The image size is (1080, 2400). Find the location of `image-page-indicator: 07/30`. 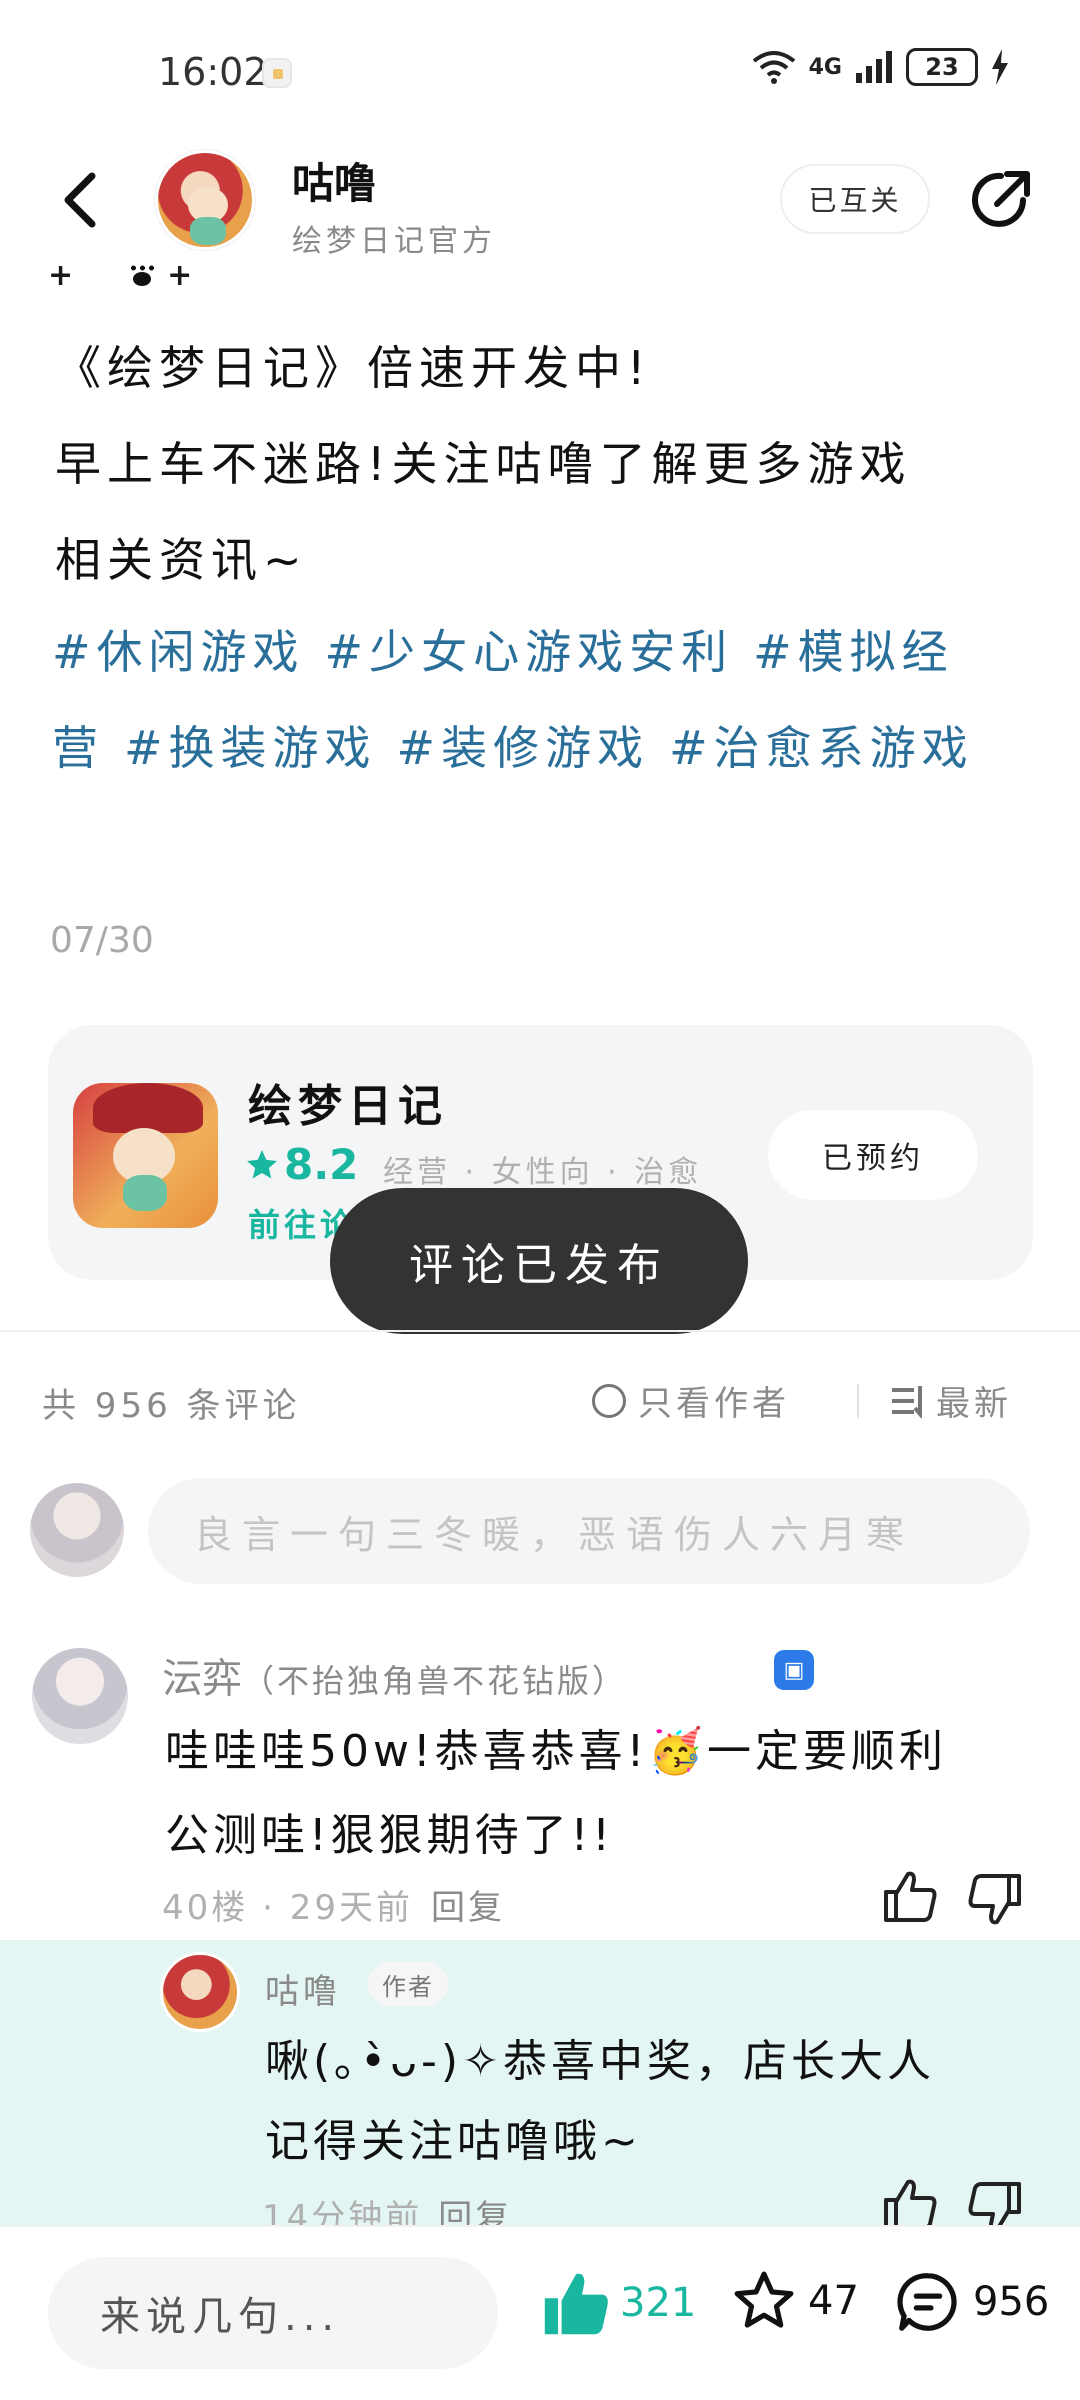

image-page-indicator: 07/30 is located at coordinates (102, 940).